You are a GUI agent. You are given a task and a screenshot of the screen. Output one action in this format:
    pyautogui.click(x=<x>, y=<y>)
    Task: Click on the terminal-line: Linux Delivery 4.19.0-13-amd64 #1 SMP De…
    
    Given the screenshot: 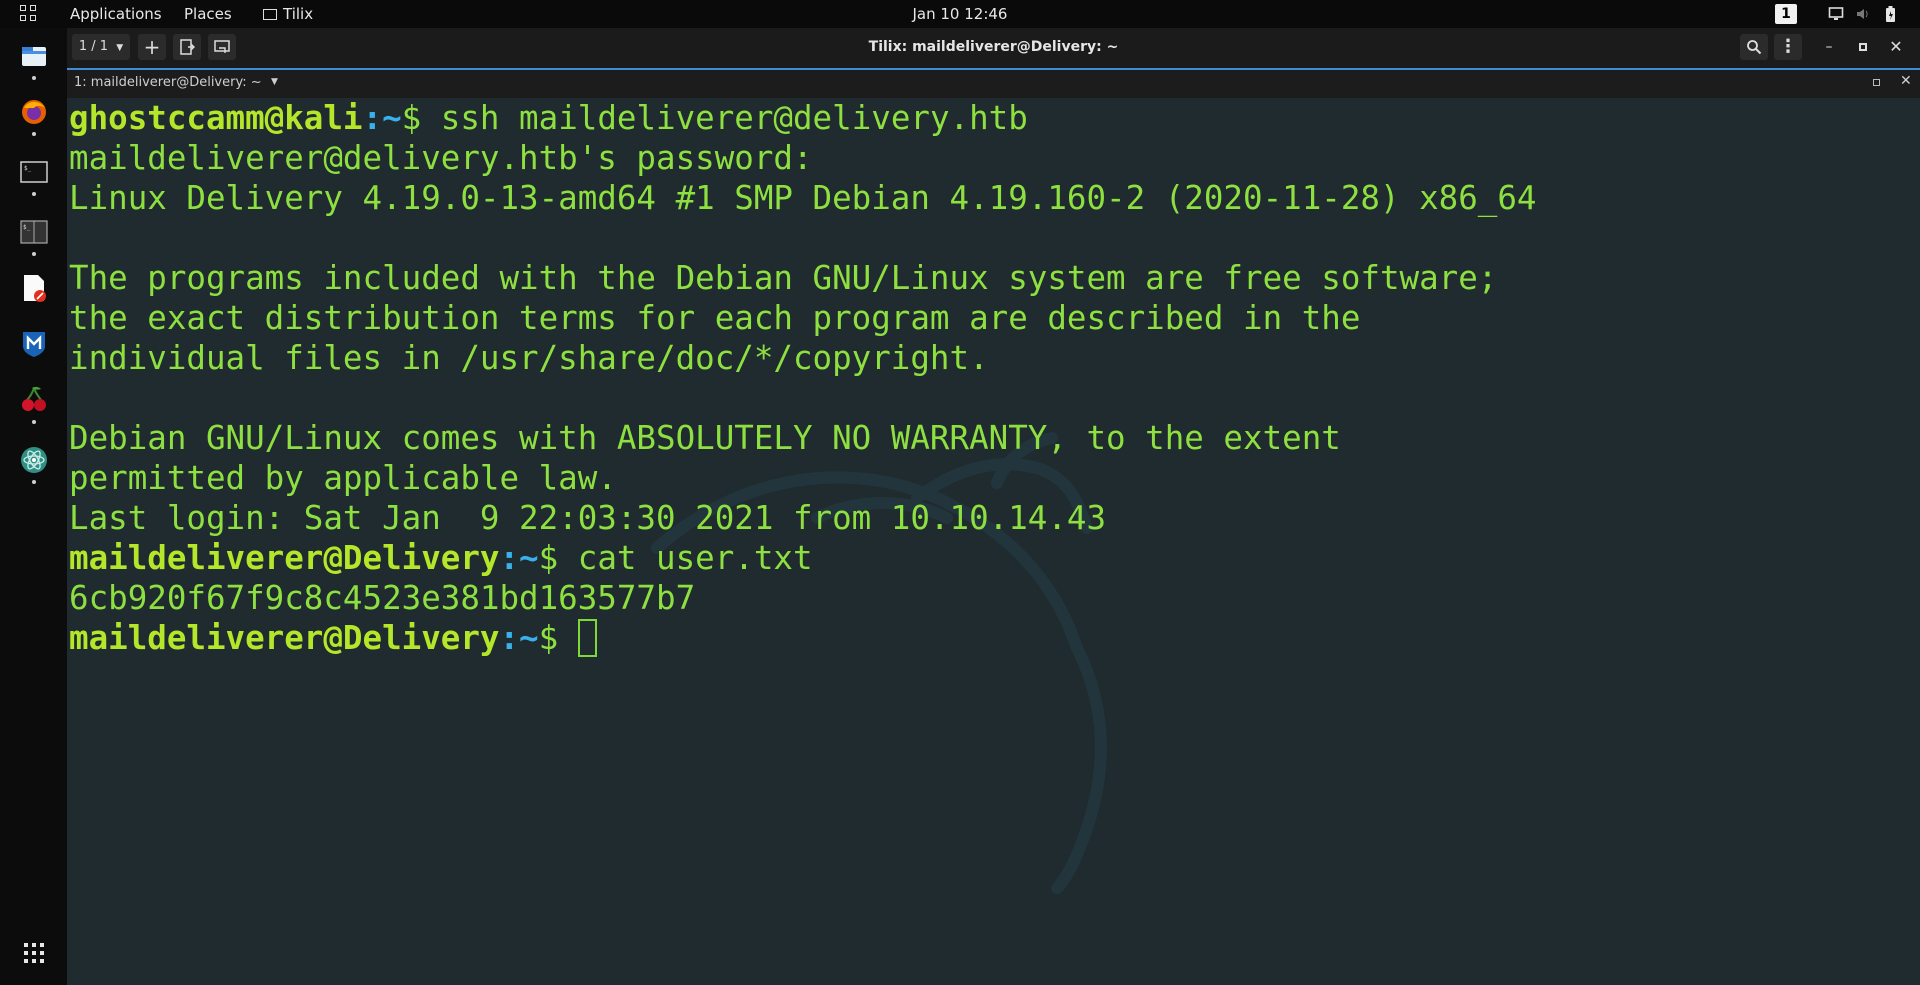 What is the action you would take?
    pyautogui.click(x=803, y=198)
    